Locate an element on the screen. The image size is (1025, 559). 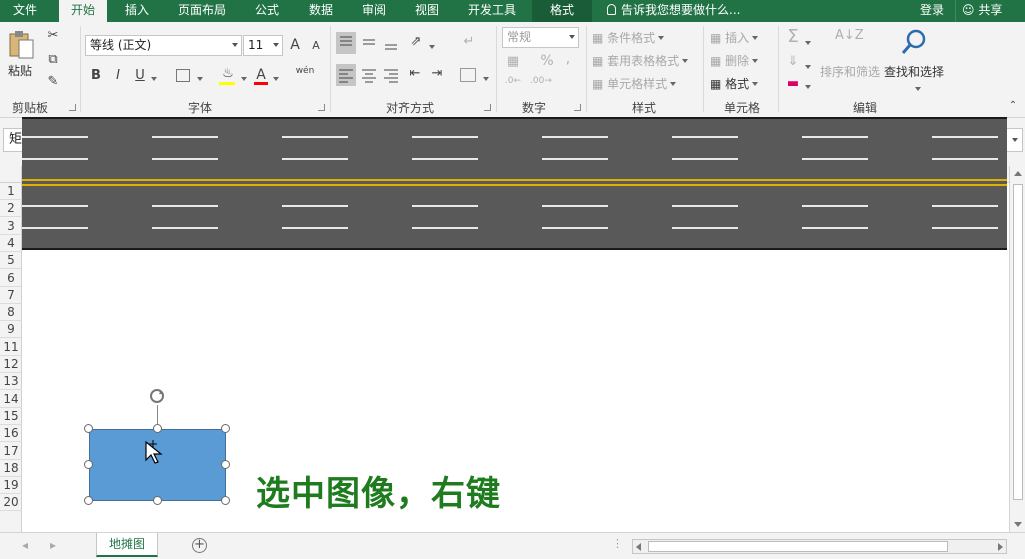
vertical-scrollbar is located at coordinates (1017, 349).